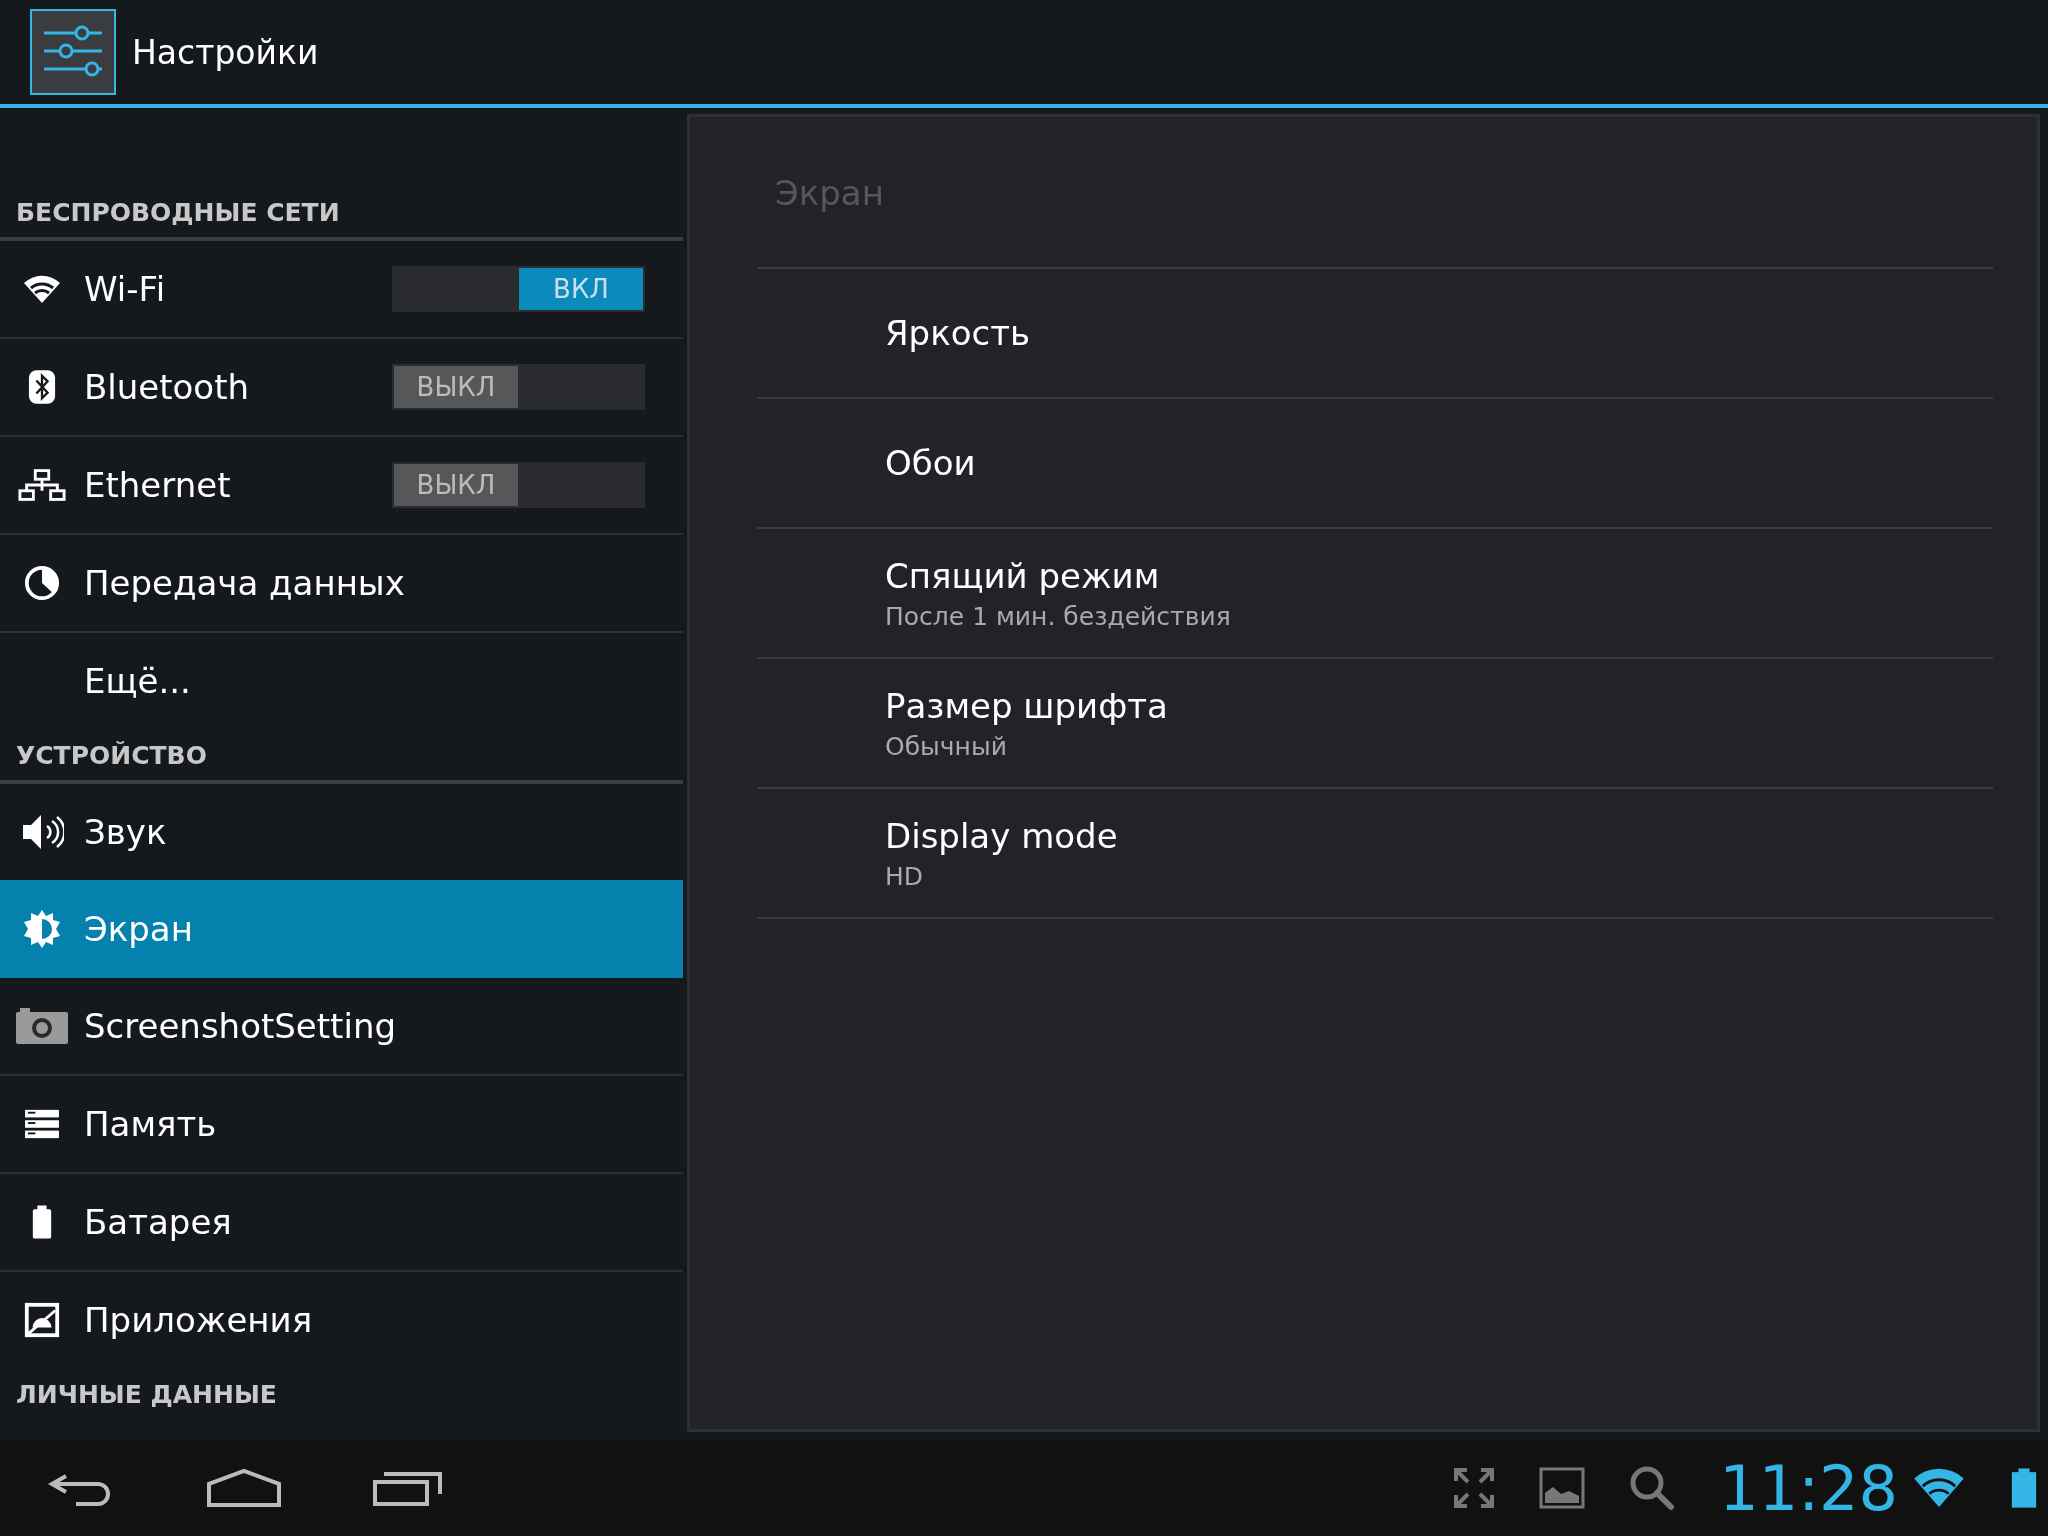 This screenshot has height=1536, width=2048. I want to click on settings-item: Батарея, so click(341, 1222).